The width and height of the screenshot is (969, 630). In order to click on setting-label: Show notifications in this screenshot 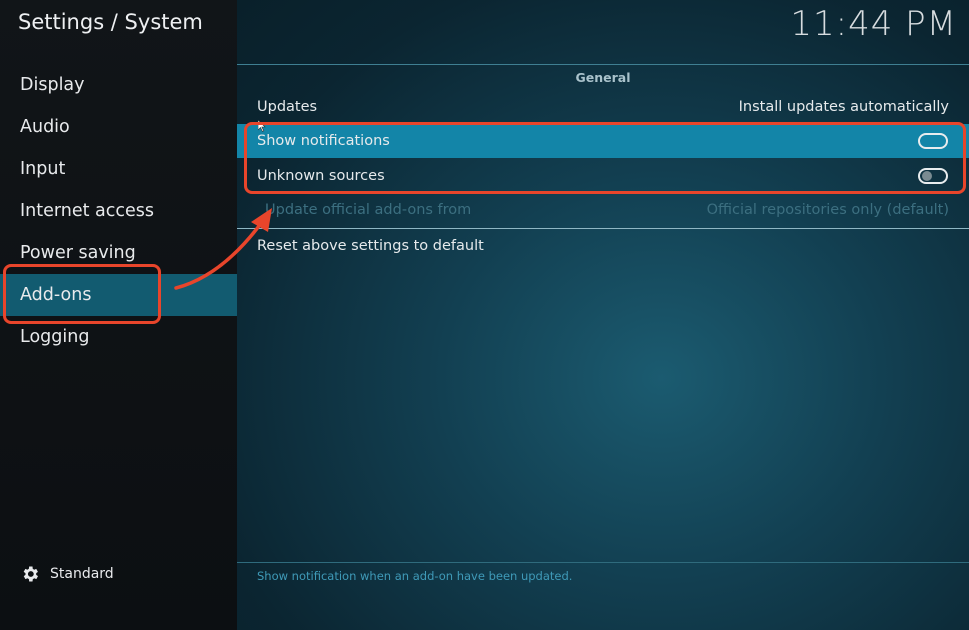, I will do `click(323, 141)`.